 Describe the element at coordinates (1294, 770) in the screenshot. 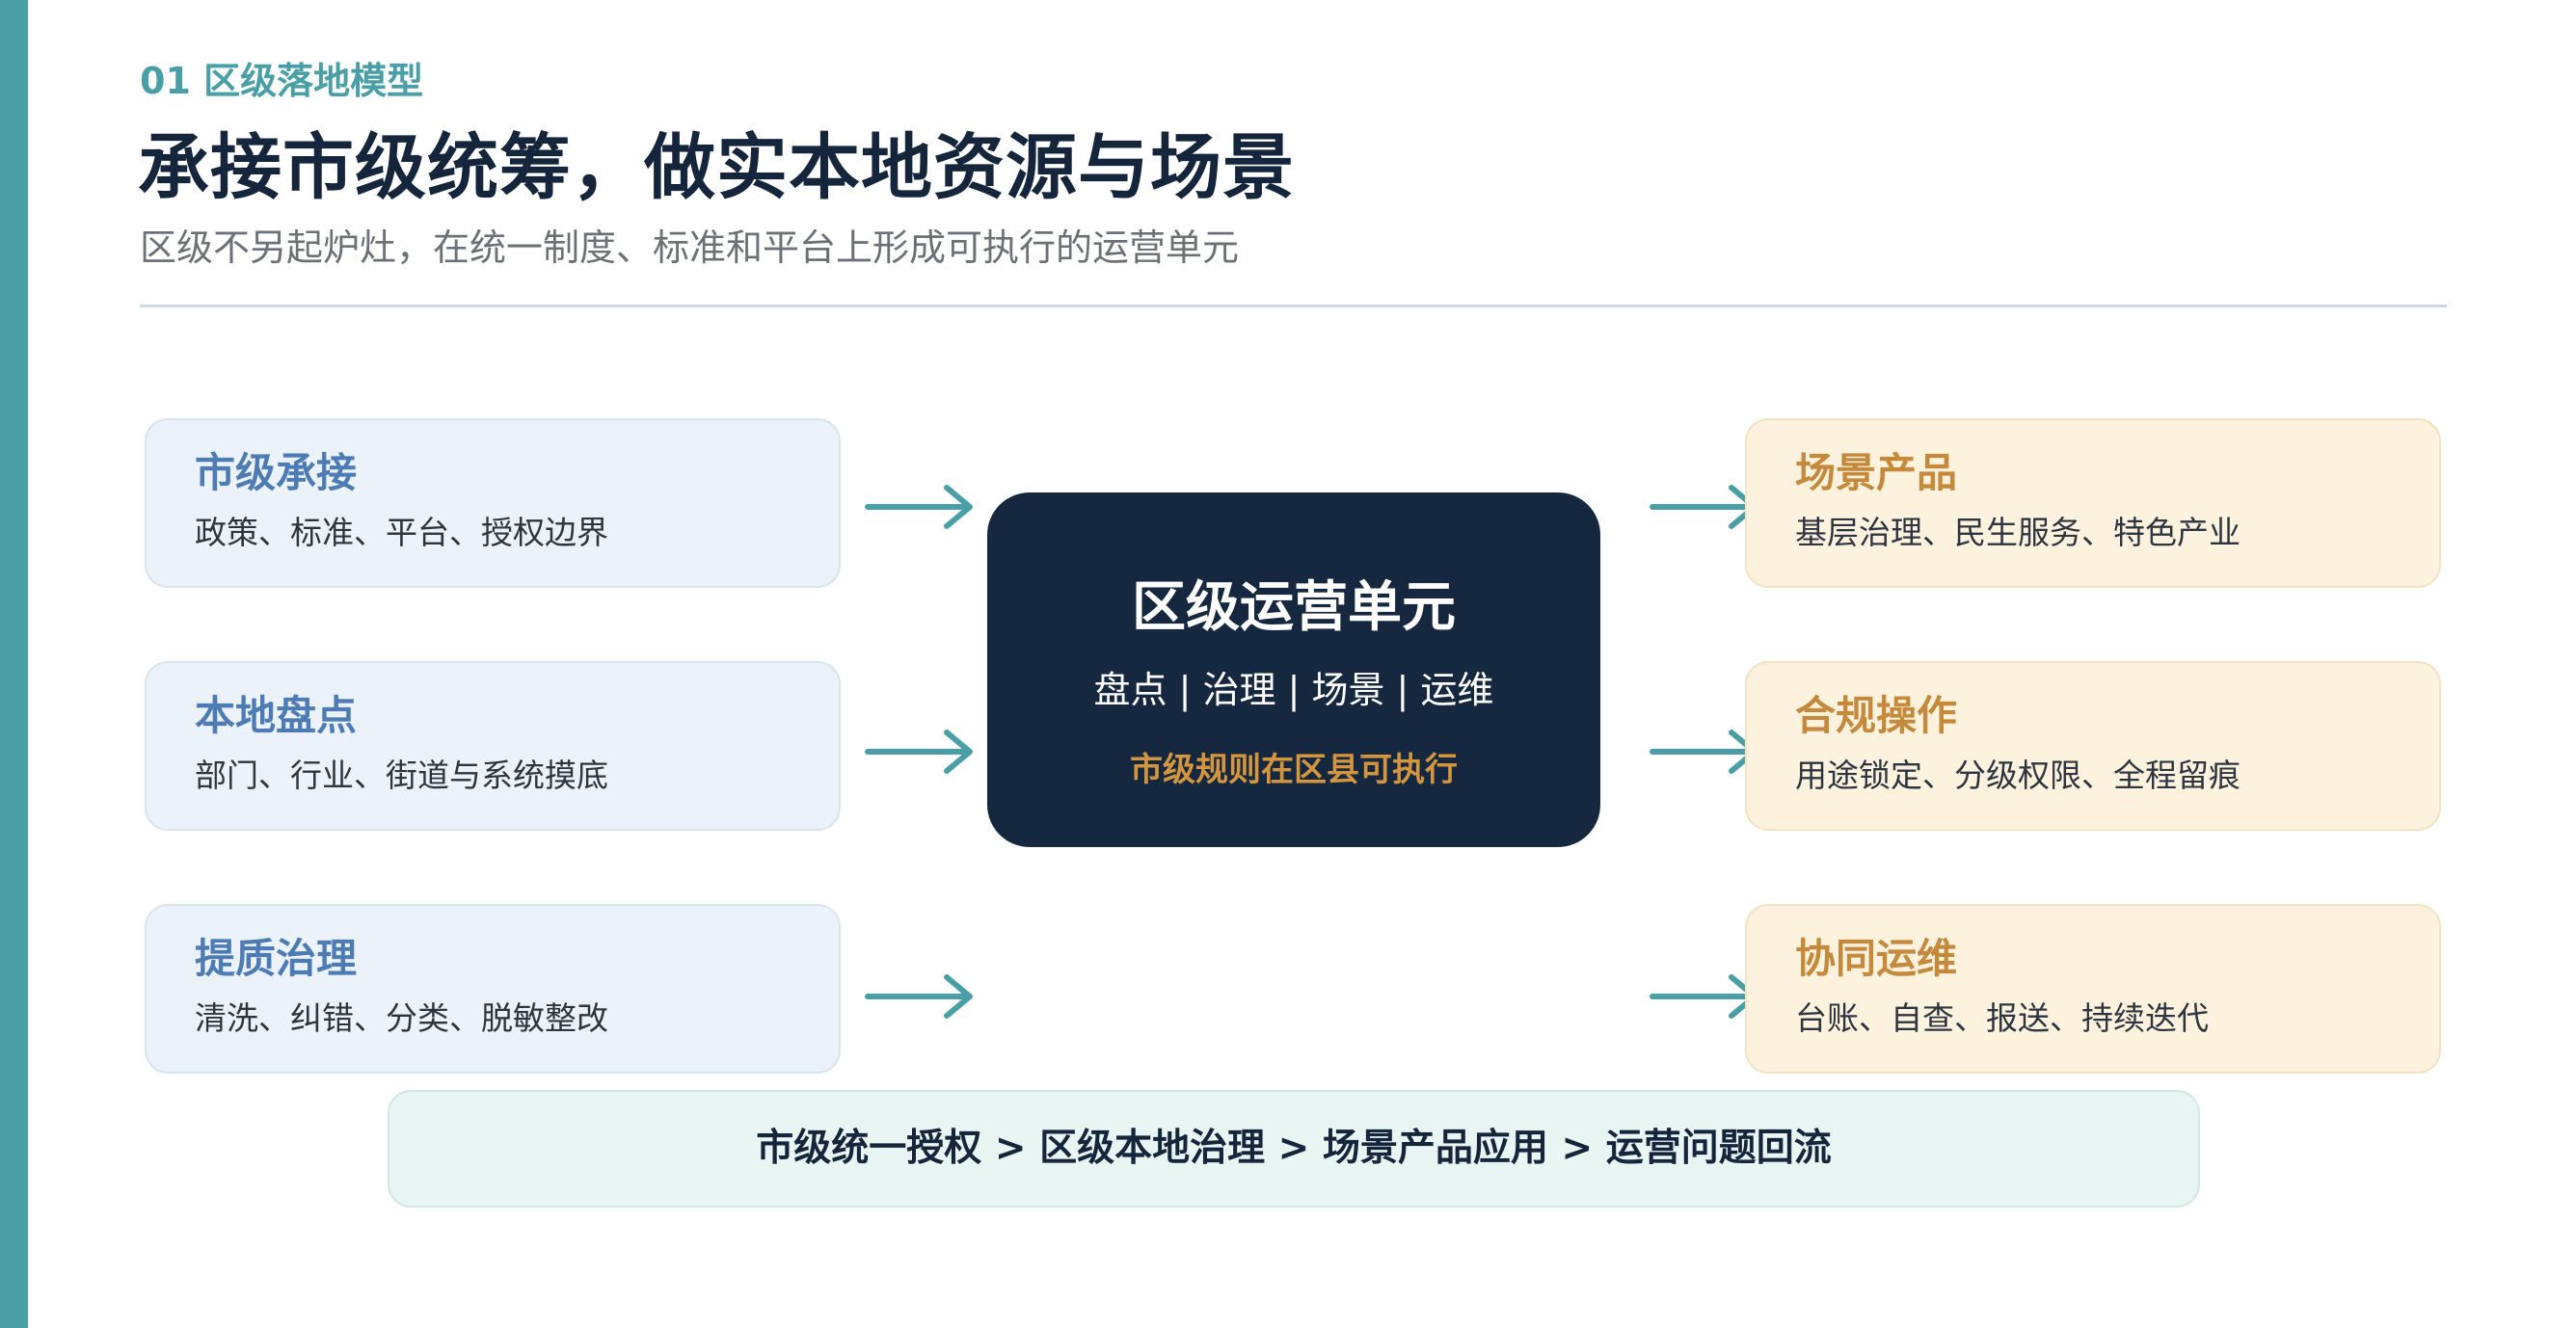

I see `center-note: 市级规则在区县可执行` at that location.